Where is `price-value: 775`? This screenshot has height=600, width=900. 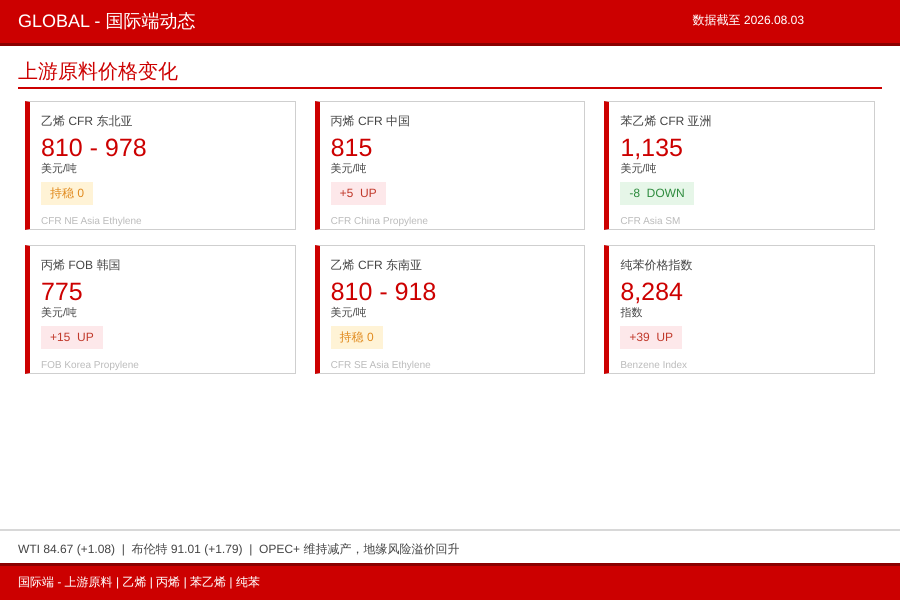
price-value: 775 is located at coordinates (62, 292).